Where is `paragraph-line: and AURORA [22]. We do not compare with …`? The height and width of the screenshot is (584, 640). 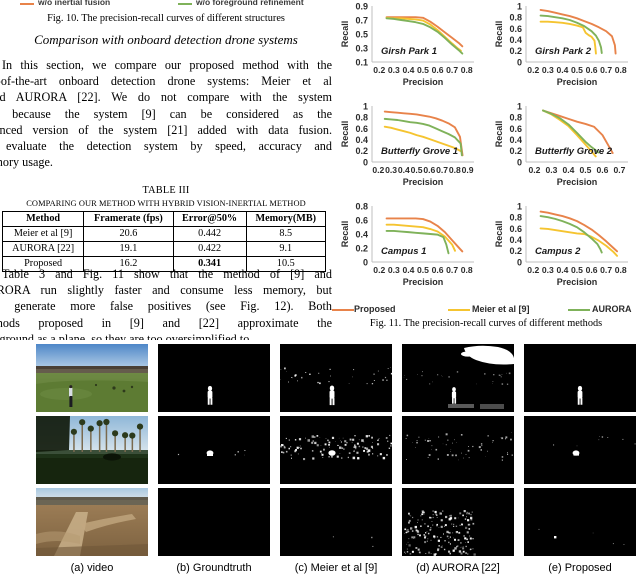
paragraph-line: and AURORA [22]. We do not compare with … is located at coordinates (166, 97).